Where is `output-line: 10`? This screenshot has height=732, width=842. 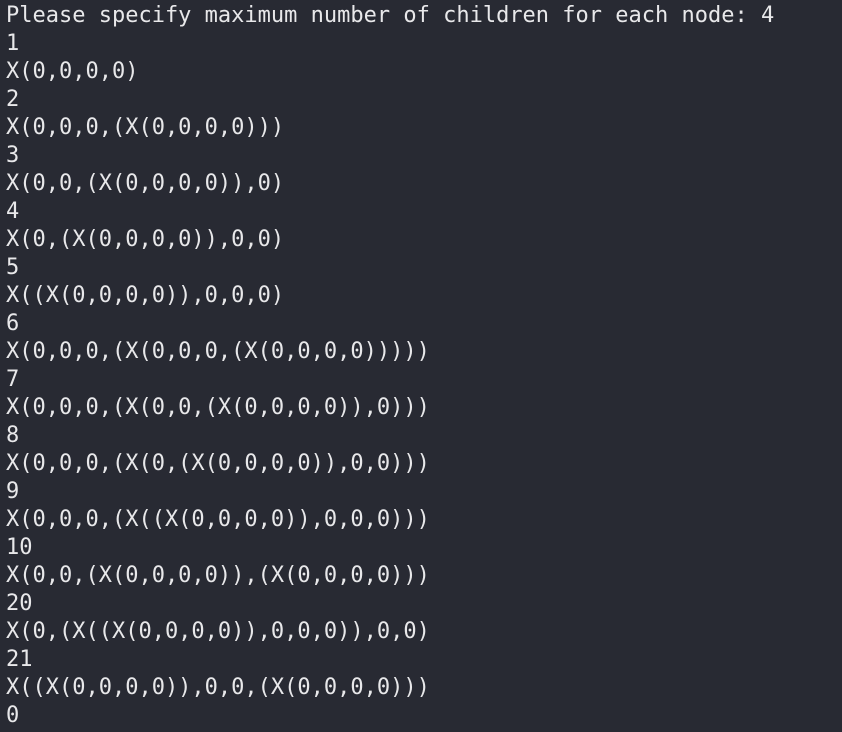 output-line: 10 is located at coordinates (19, 547).